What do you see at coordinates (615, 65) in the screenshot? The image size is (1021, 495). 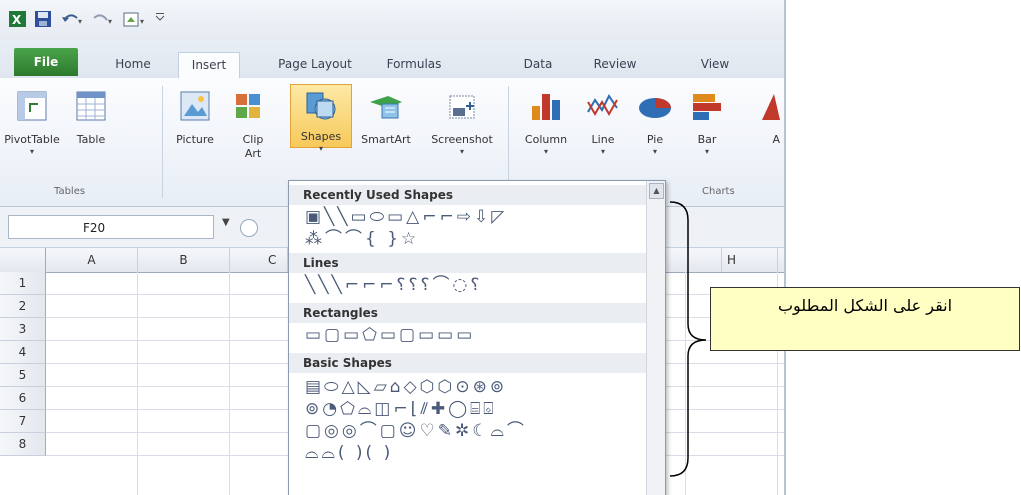 I see `tab-review: Review` at bounding box center [615, 65].